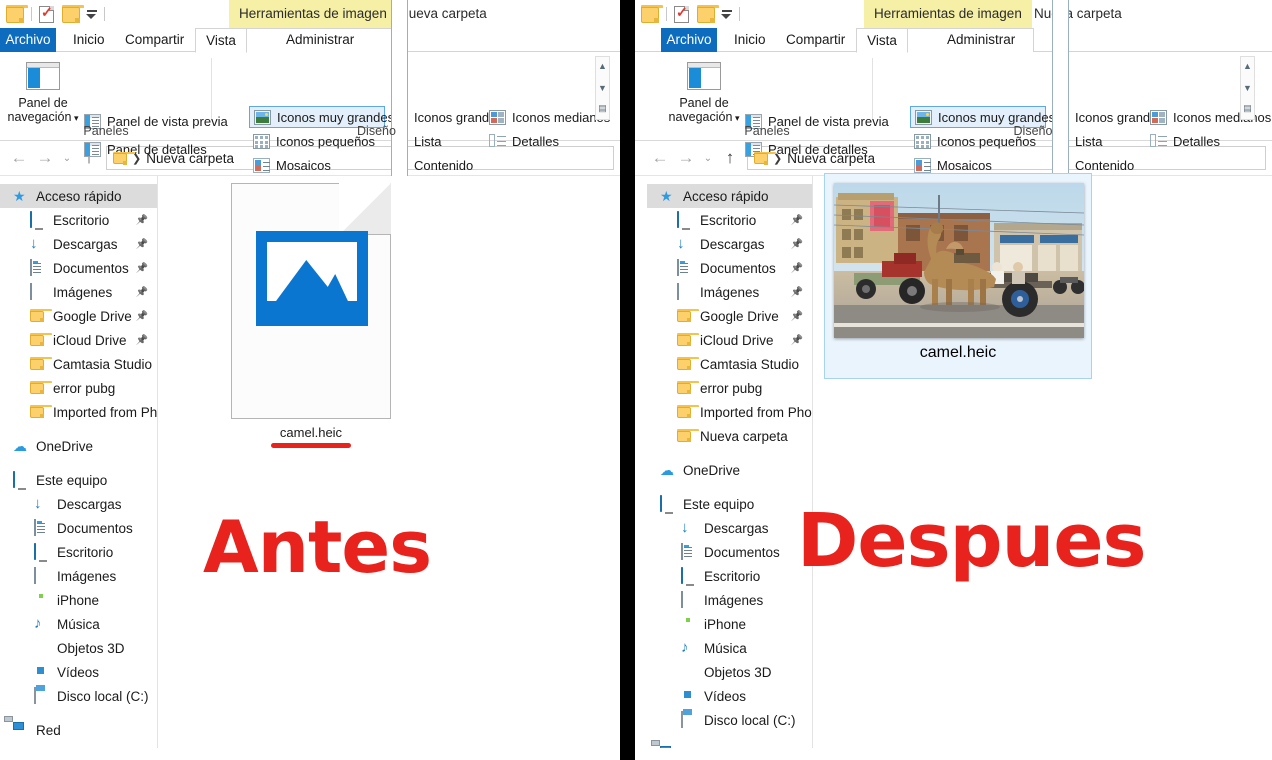 The image size is (1272, 760). What do you see at coordinates (292, 165) in the screenshot?
I see `view-tiles: Mosaicos` at bounding box center [292, 165].